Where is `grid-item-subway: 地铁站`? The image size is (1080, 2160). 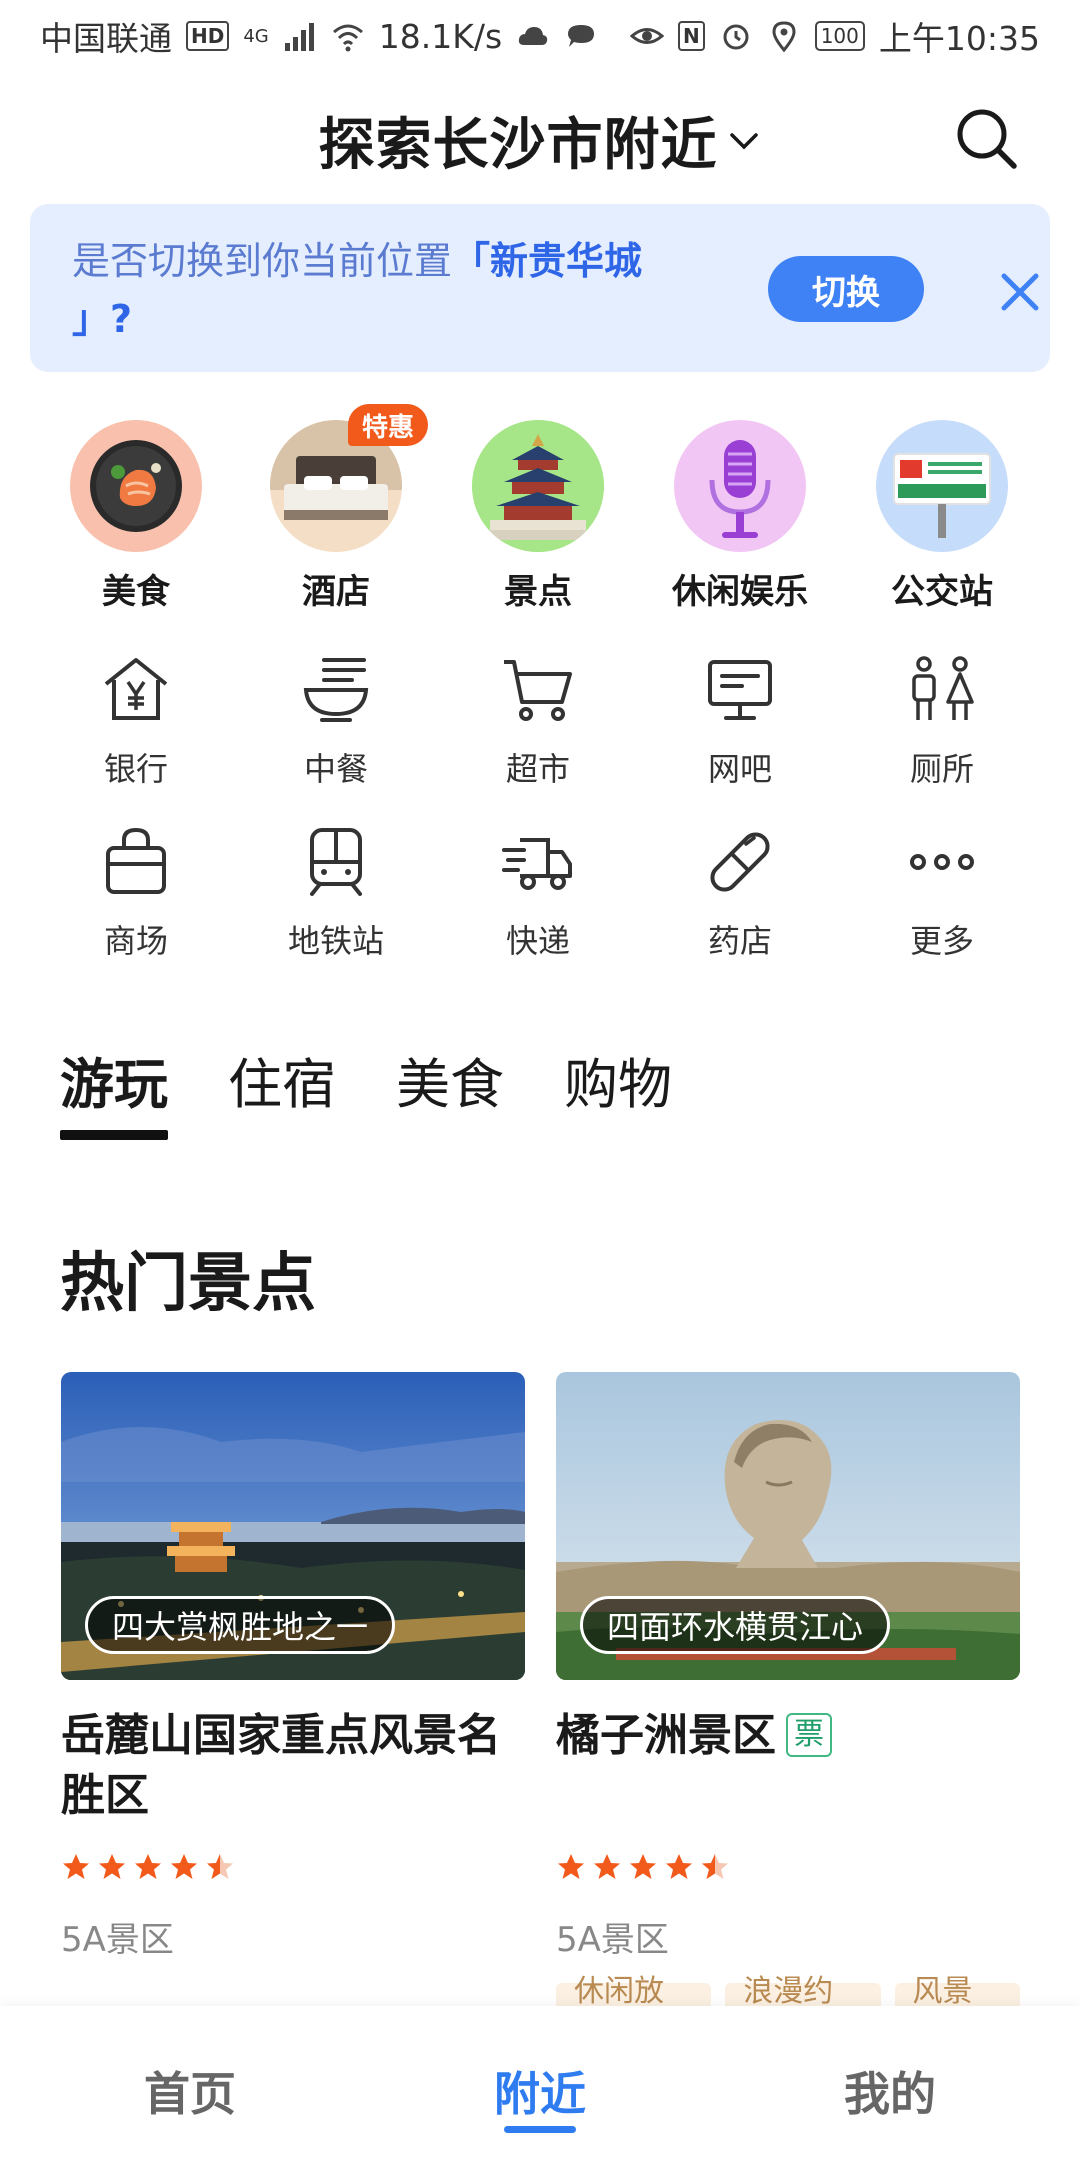 grid-item-subway: 地铁站 is located at coordinates (336, 893).